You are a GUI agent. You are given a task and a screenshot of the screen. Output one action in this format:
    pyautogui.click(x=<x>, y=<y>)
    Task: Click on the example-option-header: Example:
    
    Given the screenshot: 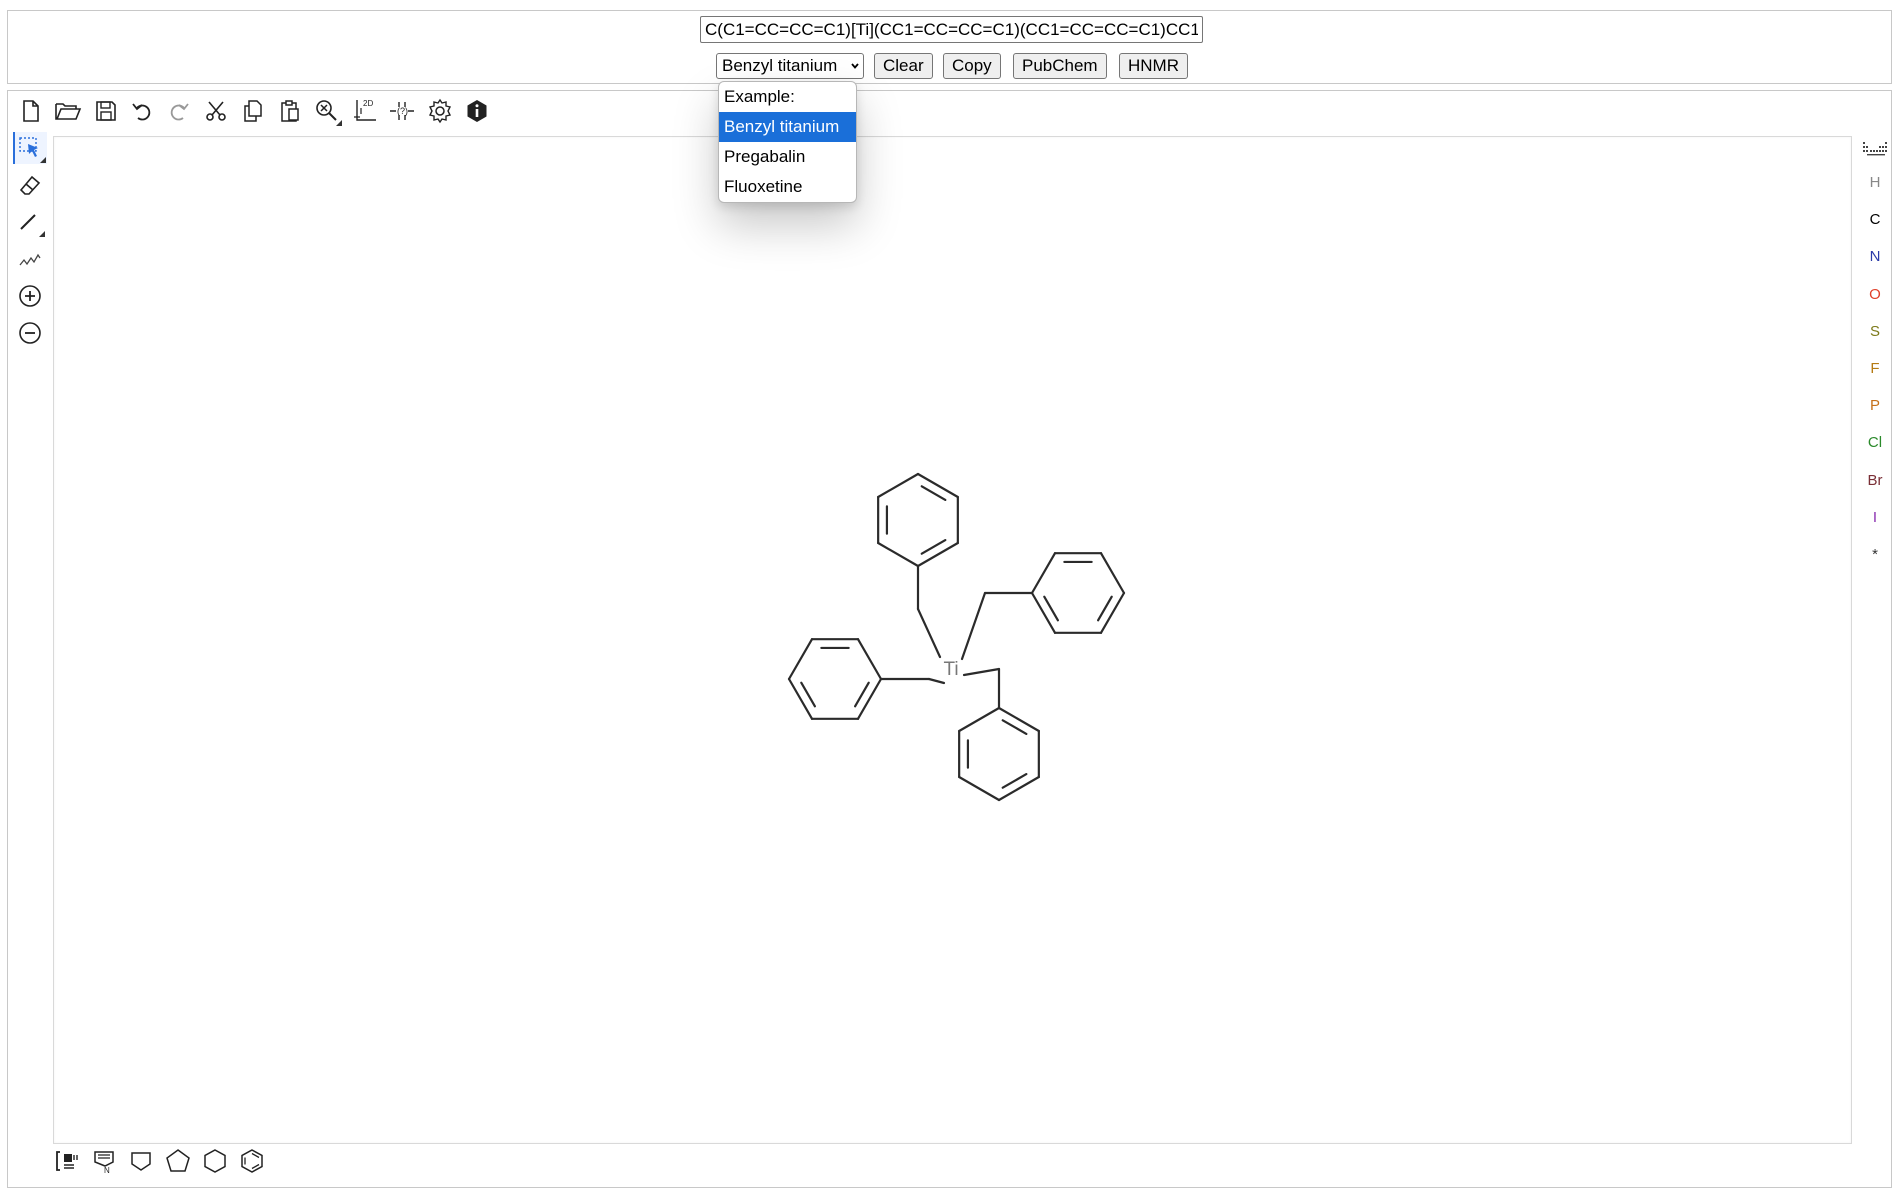 What is the action you would take?
    pyautogui.click(x=759, y=96)
    